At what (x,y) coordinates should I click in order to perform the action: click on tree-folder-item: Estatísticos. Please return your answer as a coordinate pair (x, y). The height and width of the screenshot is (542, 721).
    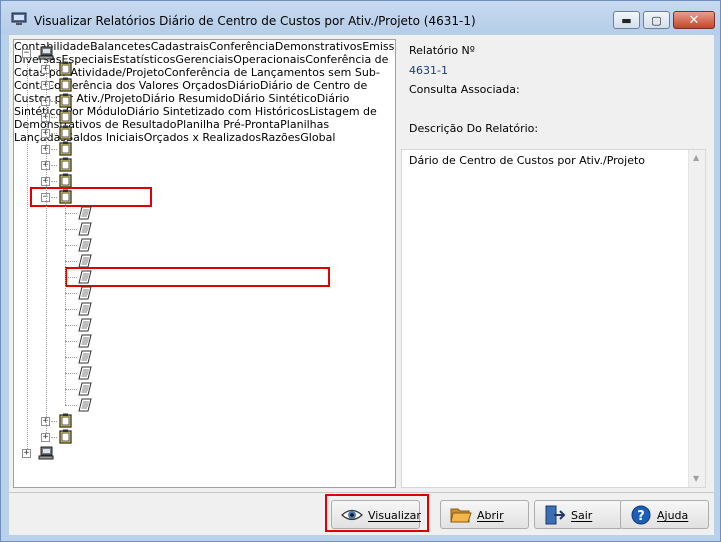
    Looking at the image, I should click on (144, 59).